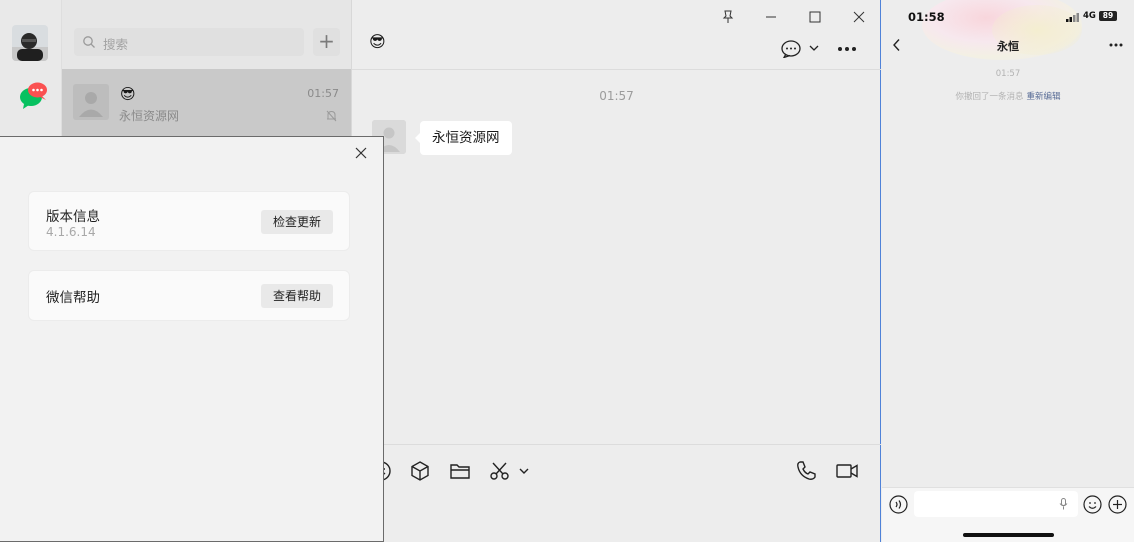  I want to click on conversation-header, so click(616, 35).